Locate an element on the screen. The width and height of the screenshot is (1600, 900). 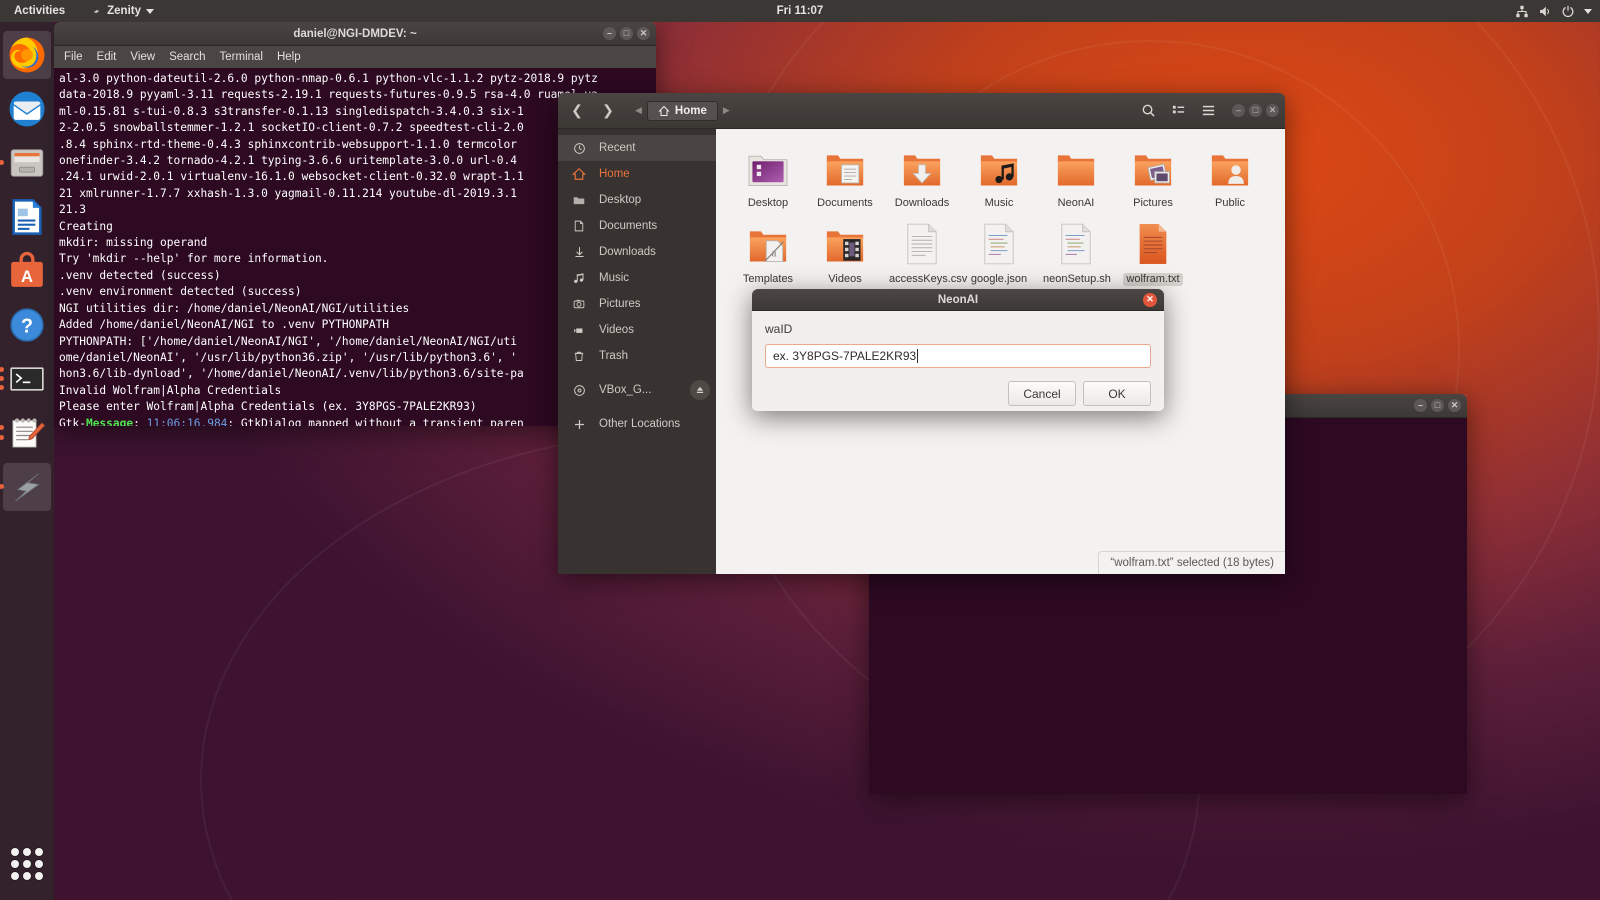
hamburger-menu-icon is located at coordinates (1208, 111).